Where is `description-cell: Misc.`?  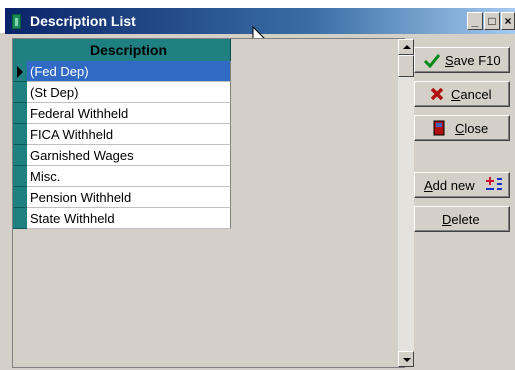
description-cell: Misc. is located at coordinates (129, 176).